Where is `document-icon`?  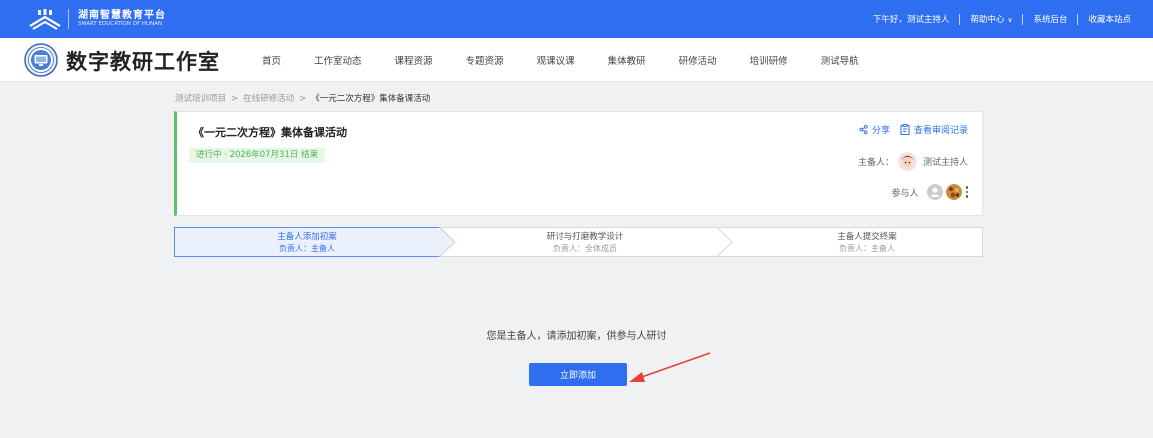
document-icon is located at coordinates (905, 129).